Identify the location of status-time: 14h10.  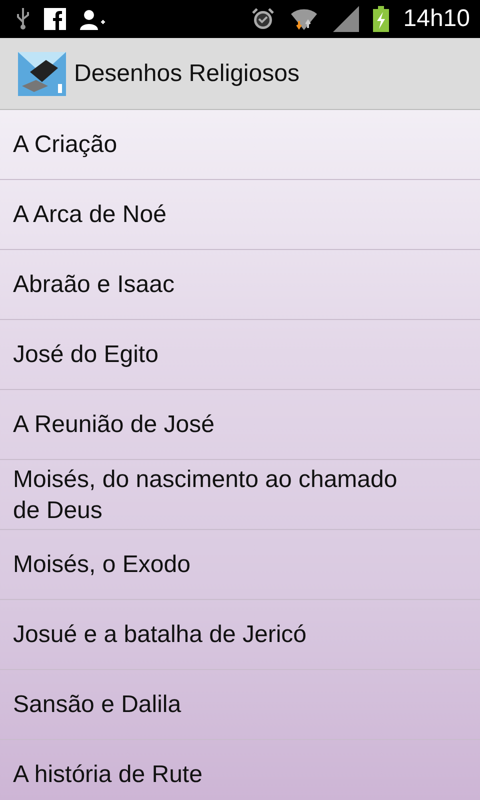
(436, 19).